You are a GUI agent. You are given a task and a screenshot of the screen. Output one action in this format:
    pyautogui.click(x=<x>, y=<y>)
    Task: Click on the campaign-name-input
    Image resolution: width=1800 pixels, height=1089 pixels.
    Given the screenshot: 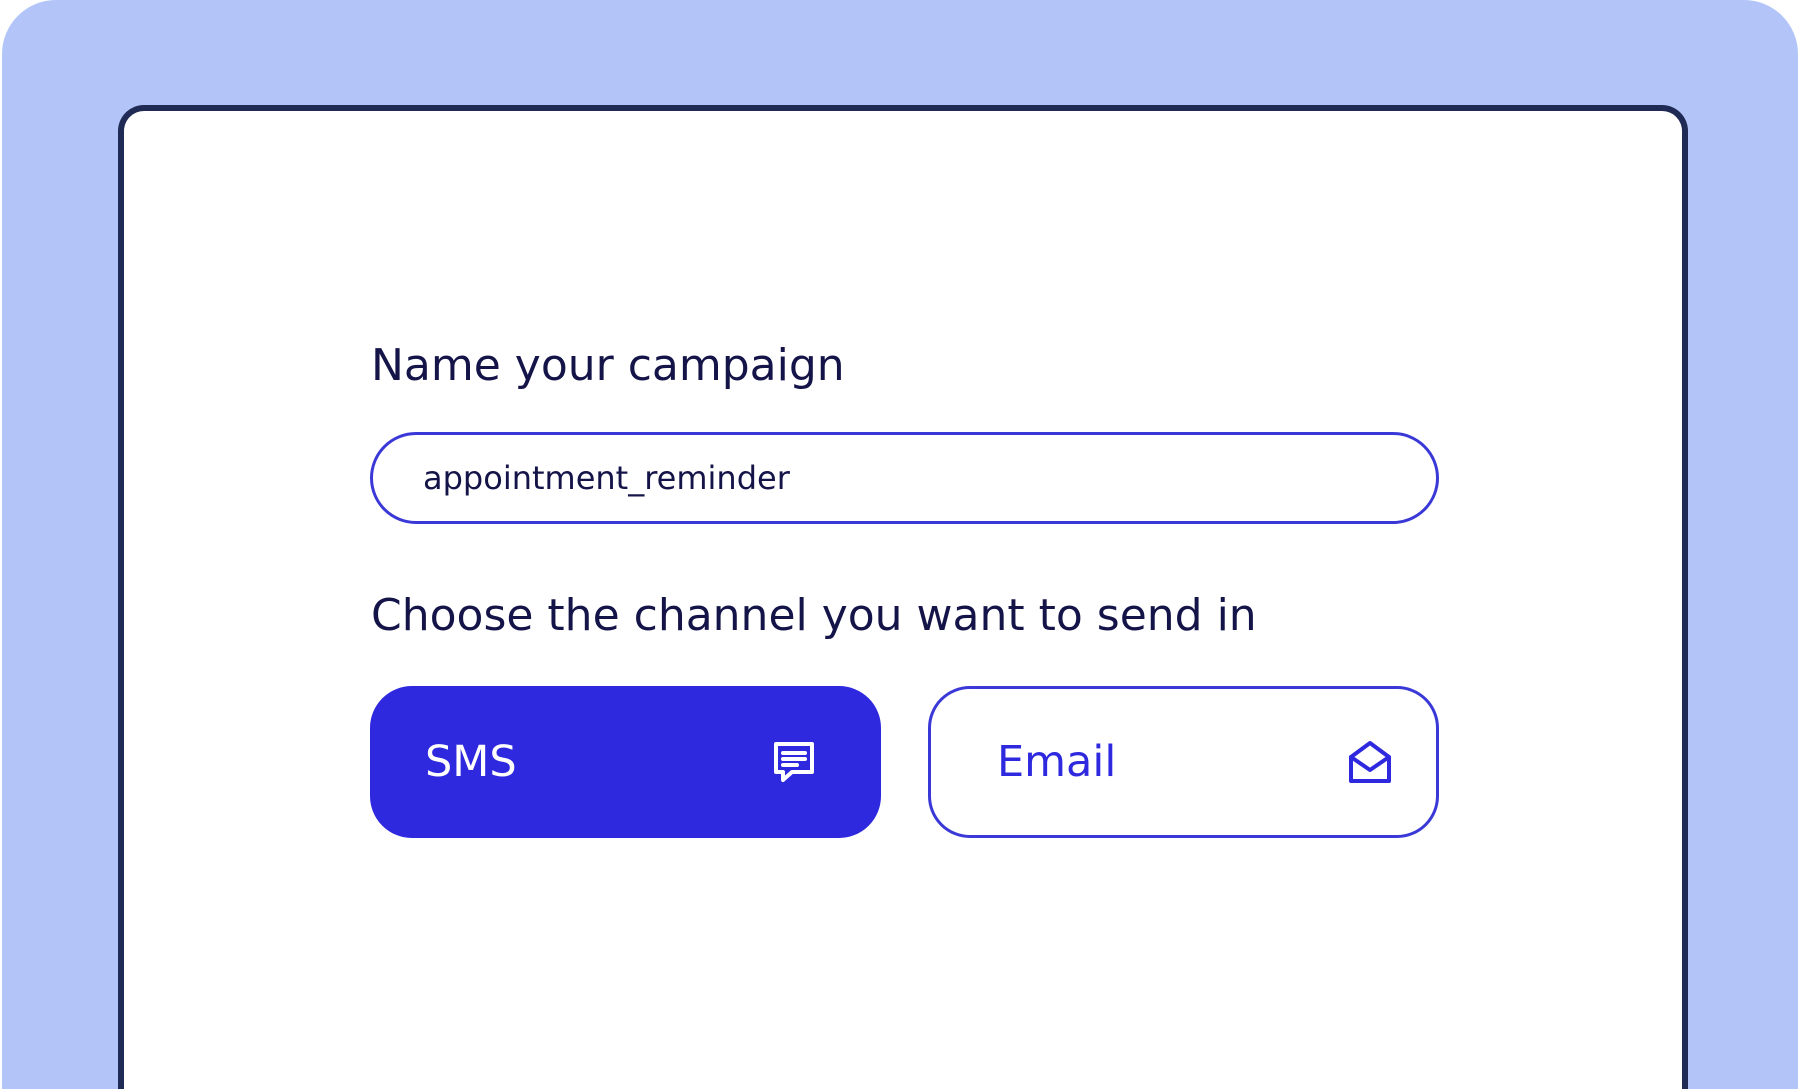 What is the action you would take?
    pyautogui.click(x=904, y=478)
    